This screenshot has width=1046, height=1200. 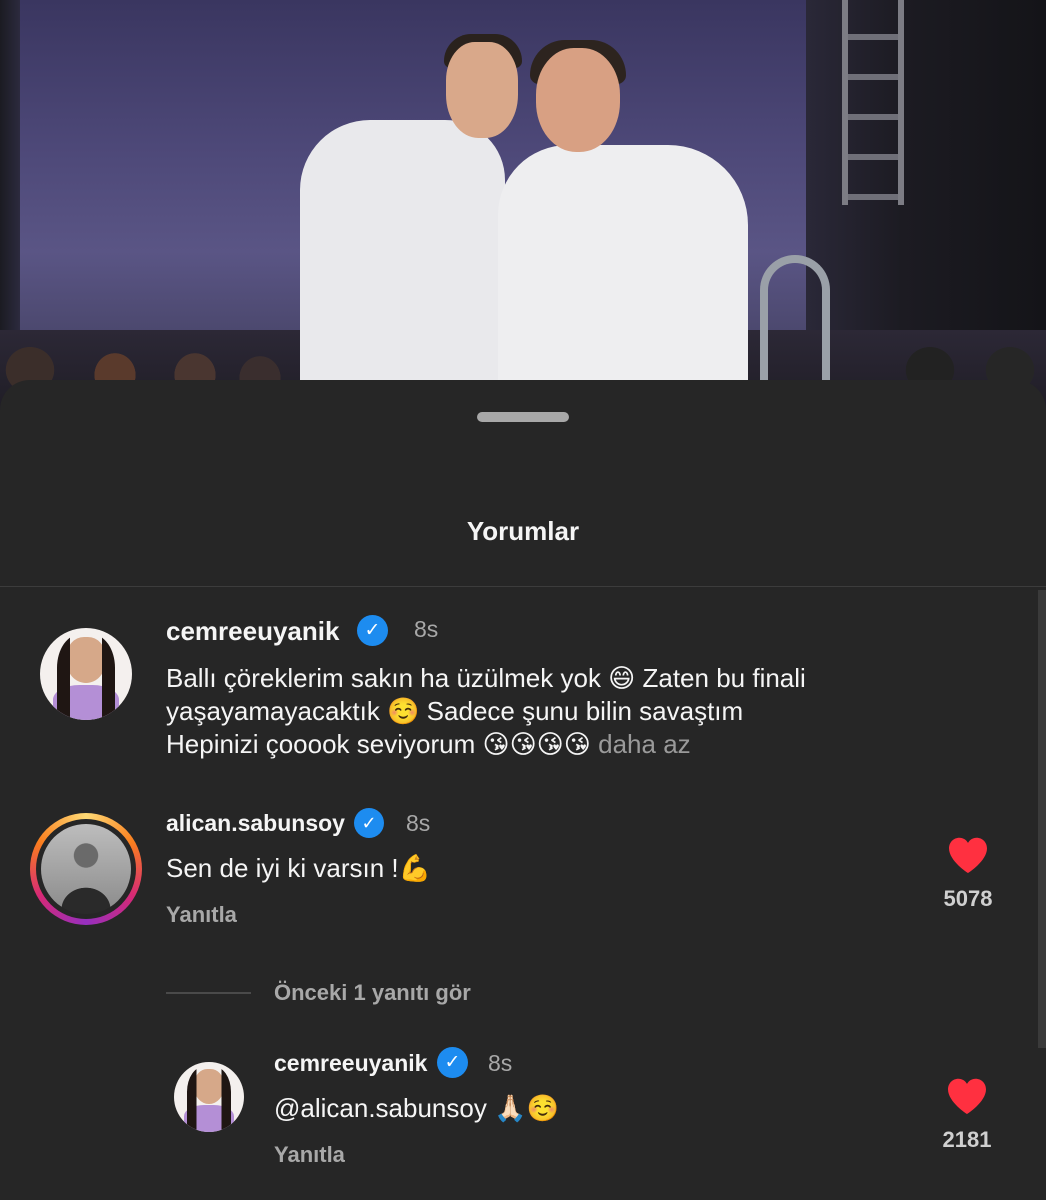 I want to click on scrollbar, so click(x=1042, y=819).